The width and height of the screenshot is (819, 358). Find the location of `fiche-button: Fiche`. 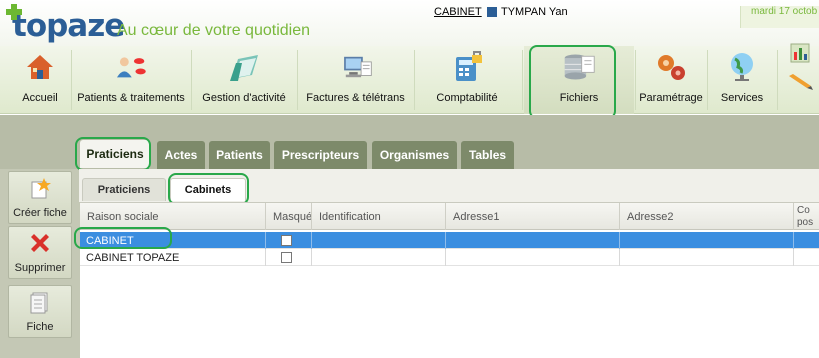

fiche-button: Fiche is located at coordinates (40, 311).